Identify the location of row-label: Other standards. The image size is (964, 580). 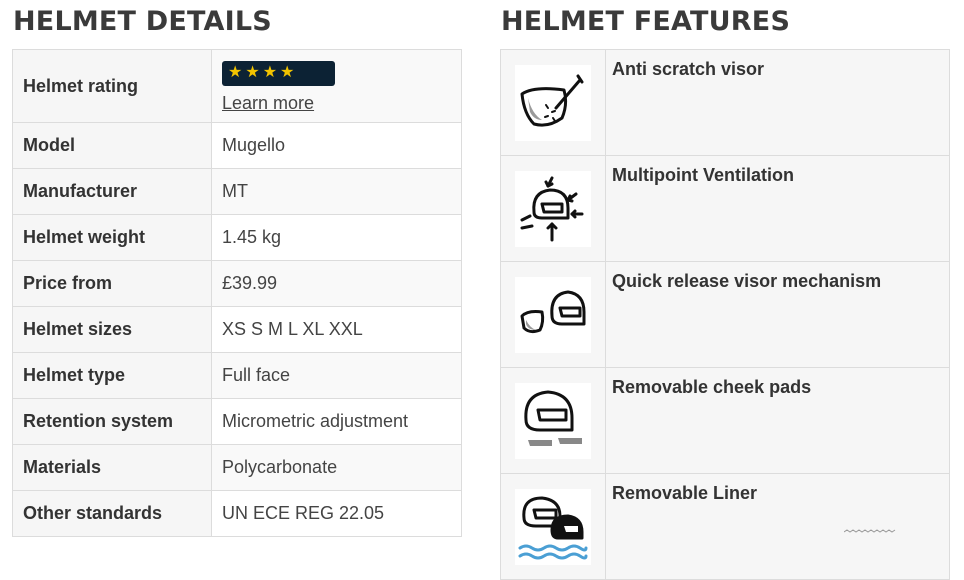
(112, 513).